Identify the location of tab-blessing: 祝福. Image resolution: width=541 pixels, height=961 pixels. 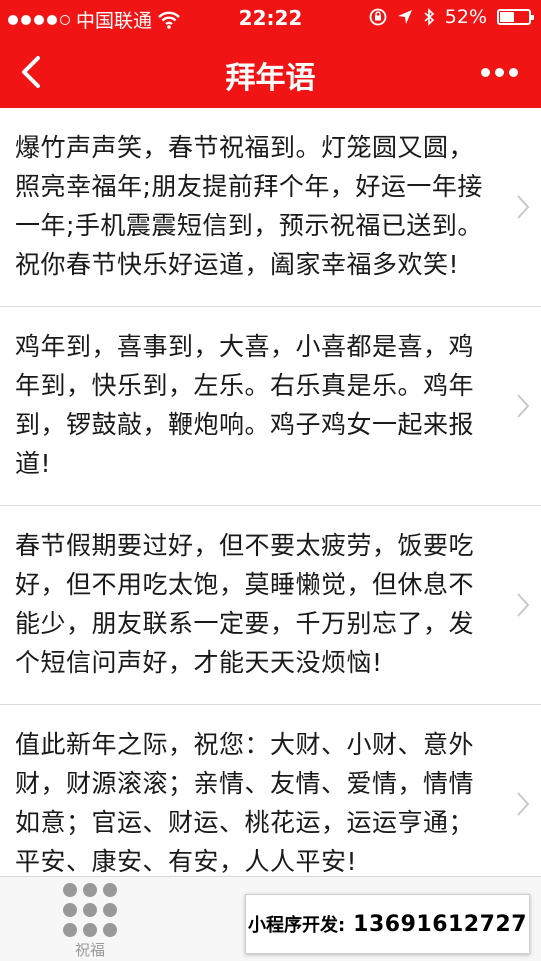
(90, 922).